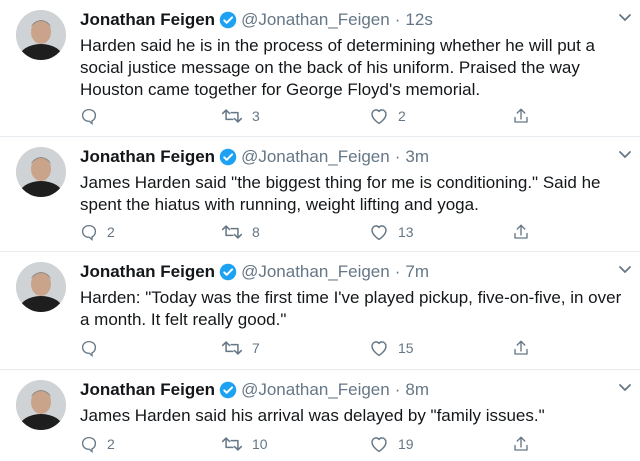 The width and height of the screenshot is (640, 461). I want to click on retweet-button: 8, so click(240, 232).